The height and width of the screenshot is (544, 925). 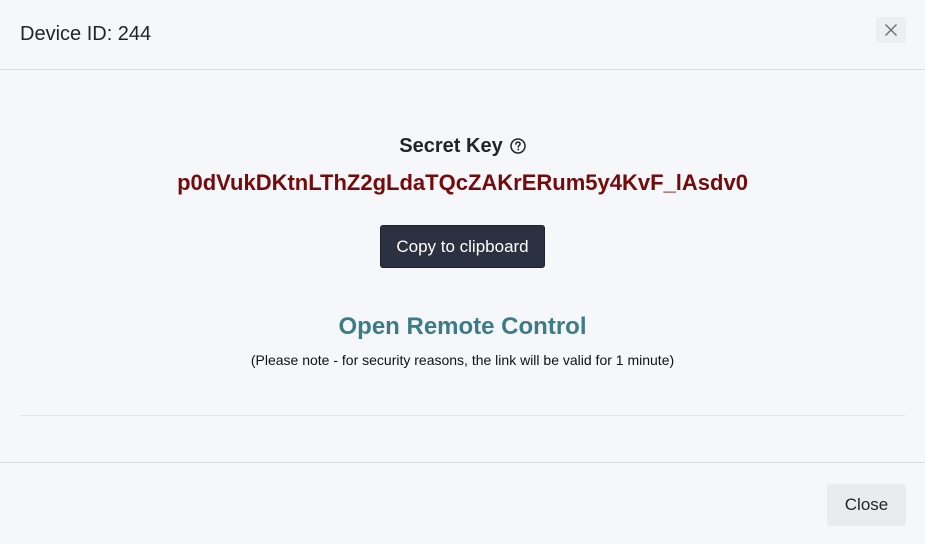 What do you see at coordinates (462, 35) in the screenshot?
I see `modal-header: Device ID: 244` at bounding box center [462, 35].